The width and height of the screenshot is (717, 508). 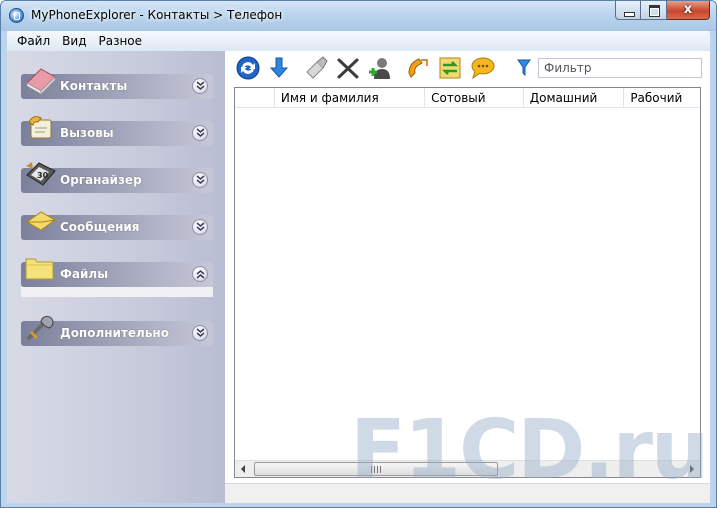 What do you see at coordinates (379, 68) in the screenshot?
I see `add-contact-icon` at bounding box center [379, 68].